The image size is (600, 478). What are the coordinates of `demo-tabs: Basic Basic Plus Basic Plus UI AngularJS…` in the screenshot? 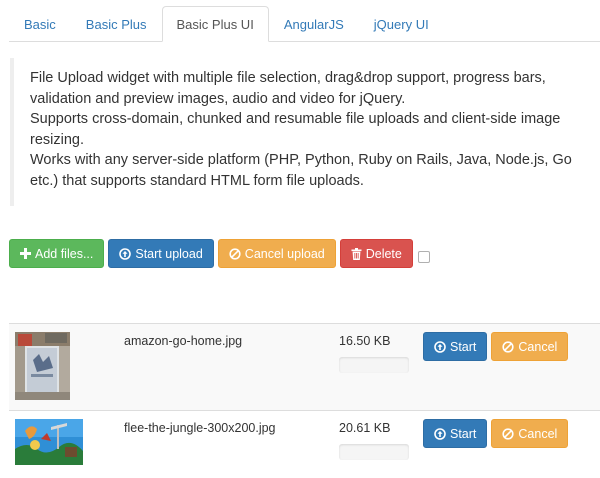 It's located at (304, 24).